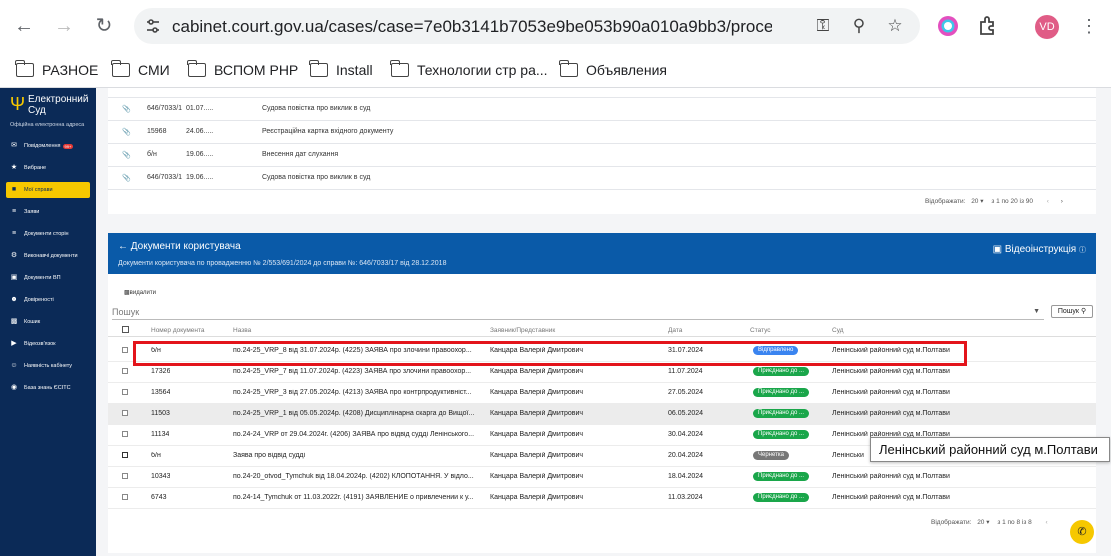  What do you see at coordinates (18, 104) in the screenshot?
I see `trident-icon: Ψ` at bounding box center [18, 104].